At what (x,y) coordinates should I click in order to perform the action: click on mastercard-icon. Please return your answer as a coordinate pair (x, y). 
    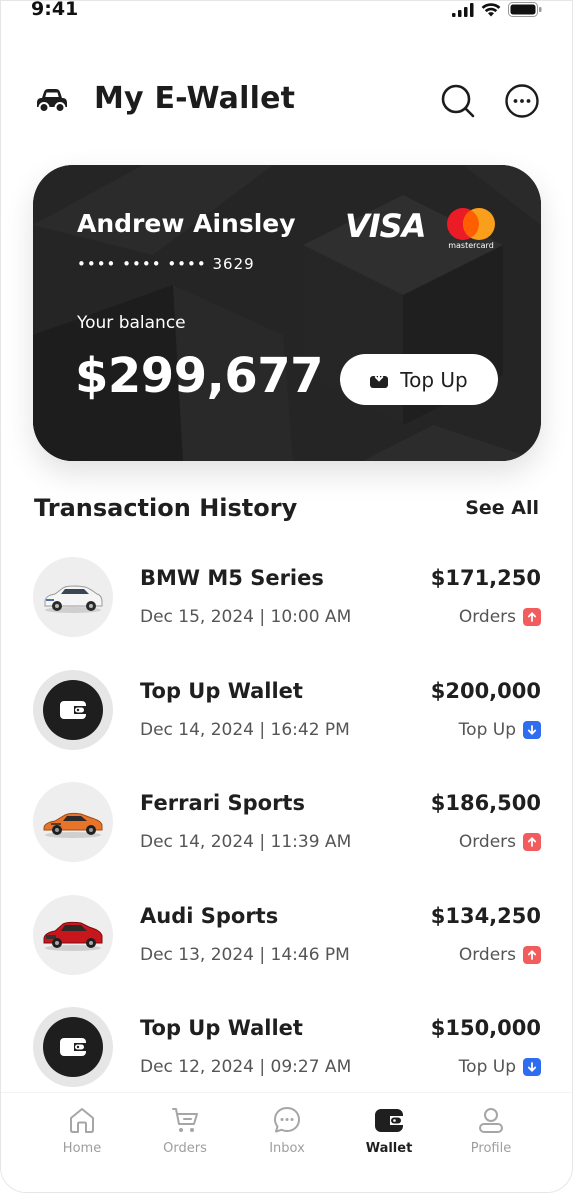
    Looking at the image, I should click on (471, 224).